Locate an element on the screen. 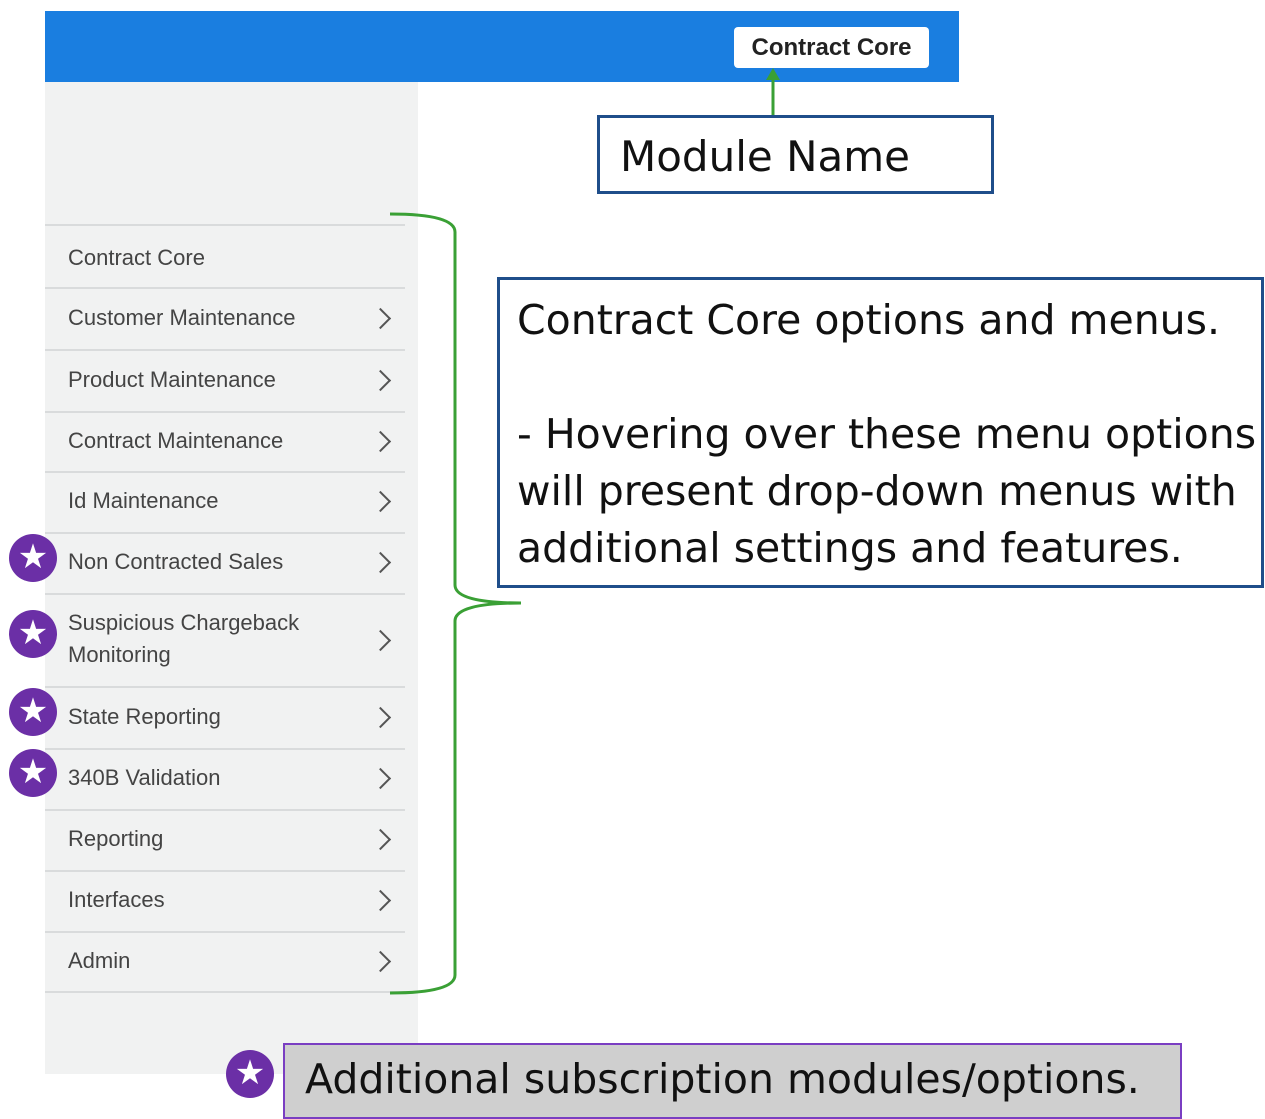 This screenshot has height=1119, width=1265. sidebar-item-suspicious-chargeback-monitoring: Suspicious Chargeback Monitoring is located at coordinates (225, 640).